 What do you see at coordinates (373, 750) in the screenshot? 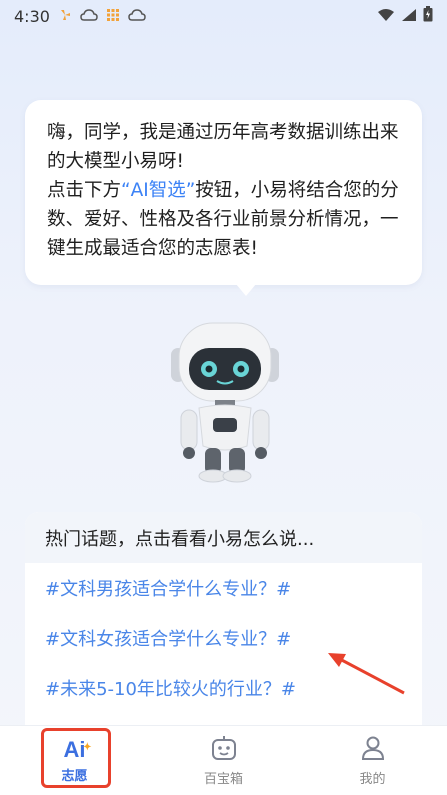
I see `user-icon` at bounding box center [373, 750].